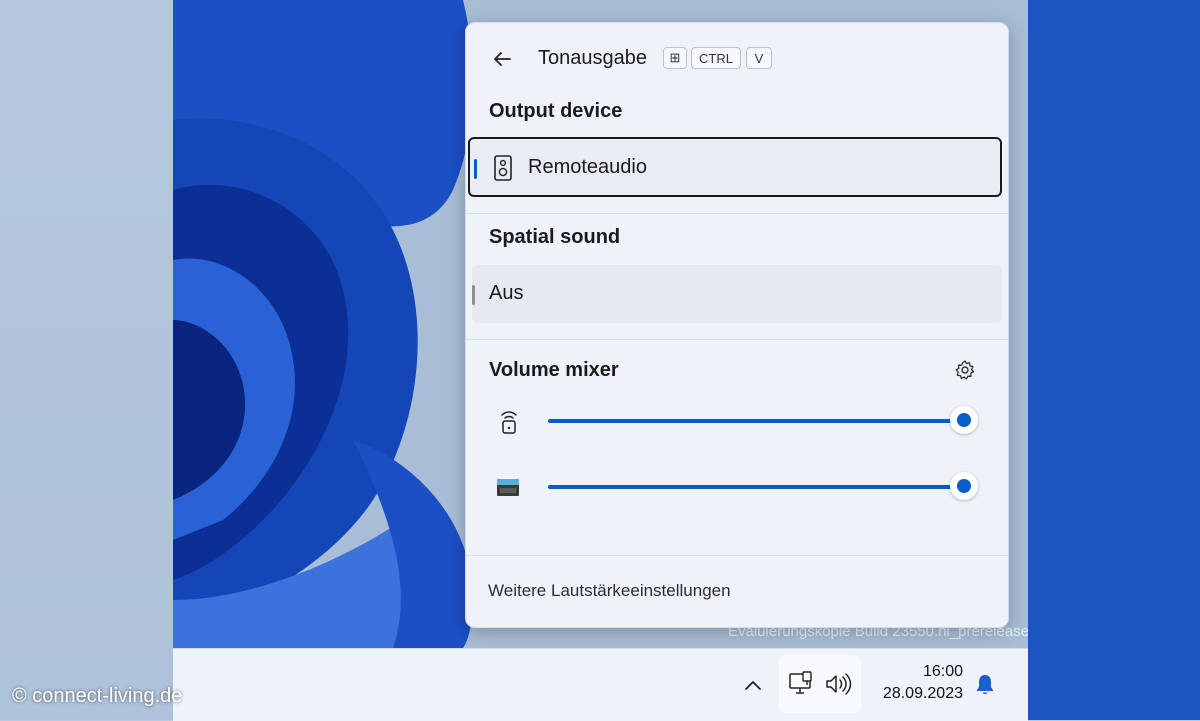 This screenshot has width=1200, height=721. I want to click on output-device-remoteaudio: Remoteaudio, so click(735, 167).